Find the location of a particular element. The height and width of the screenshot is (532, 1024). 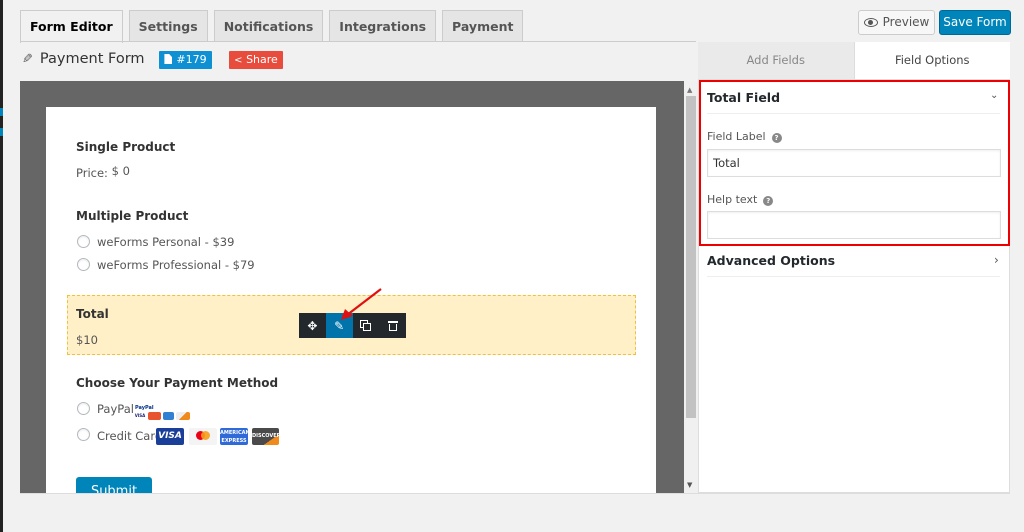

help-text-text: Help text is located at coordinates (732, 199).